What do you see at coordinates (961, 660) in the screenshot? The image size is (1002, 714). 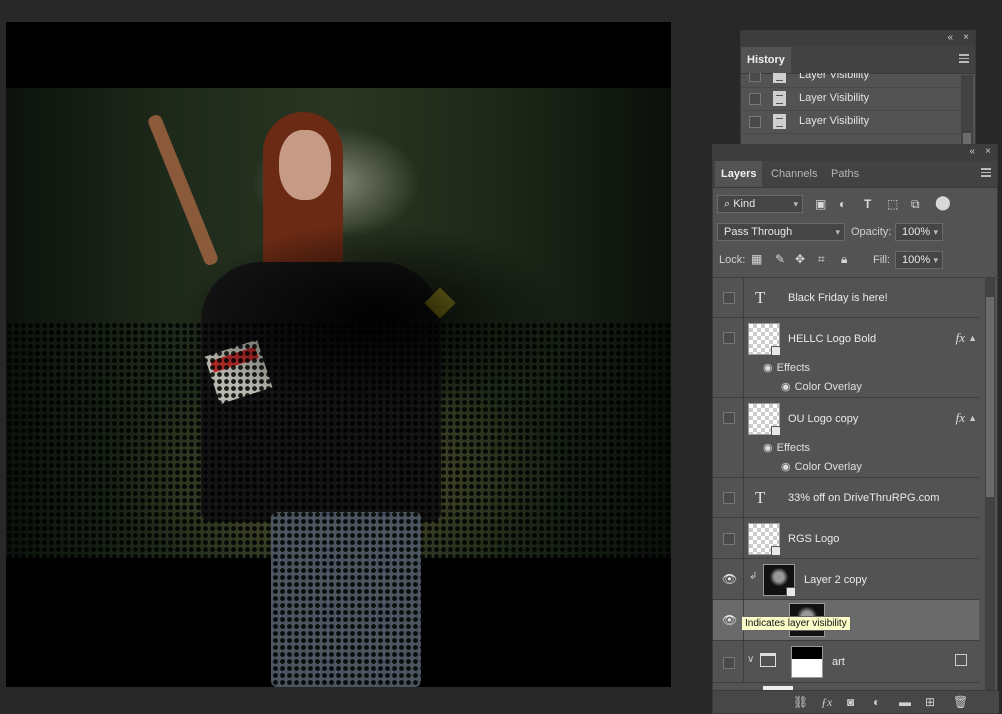 I see `smart-object-badge-icon` at bounding box center [961, 660].